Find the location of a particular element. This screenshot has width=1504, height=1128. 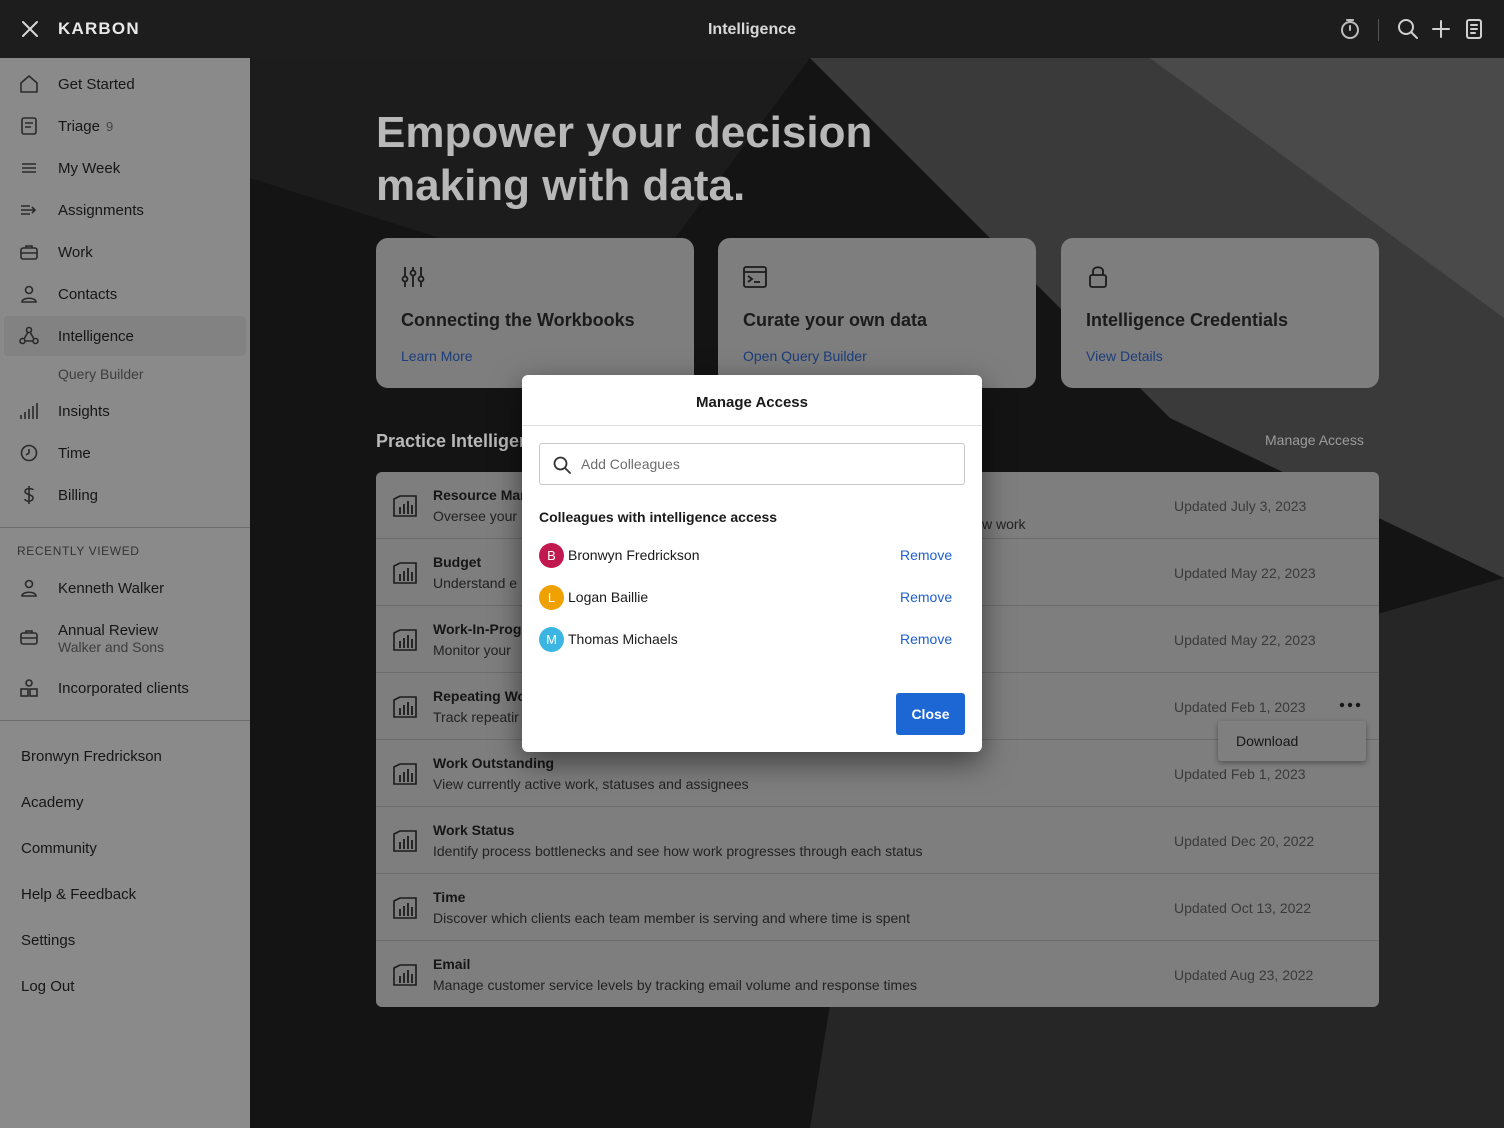

plus-icon is located at coordinates (1441, 29).